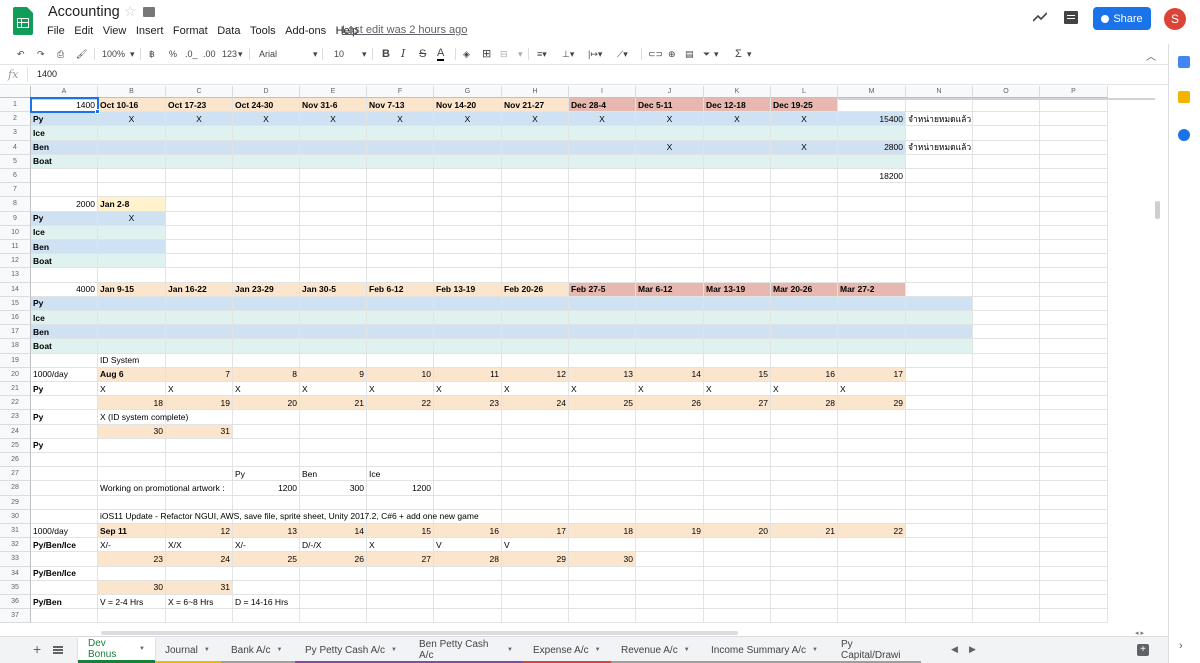 Image resolution: width=1200 pixels, height=663 pixels. Describe the element at coordinates (939, 218) in the screenshot. I see `cell-n9` at that location.